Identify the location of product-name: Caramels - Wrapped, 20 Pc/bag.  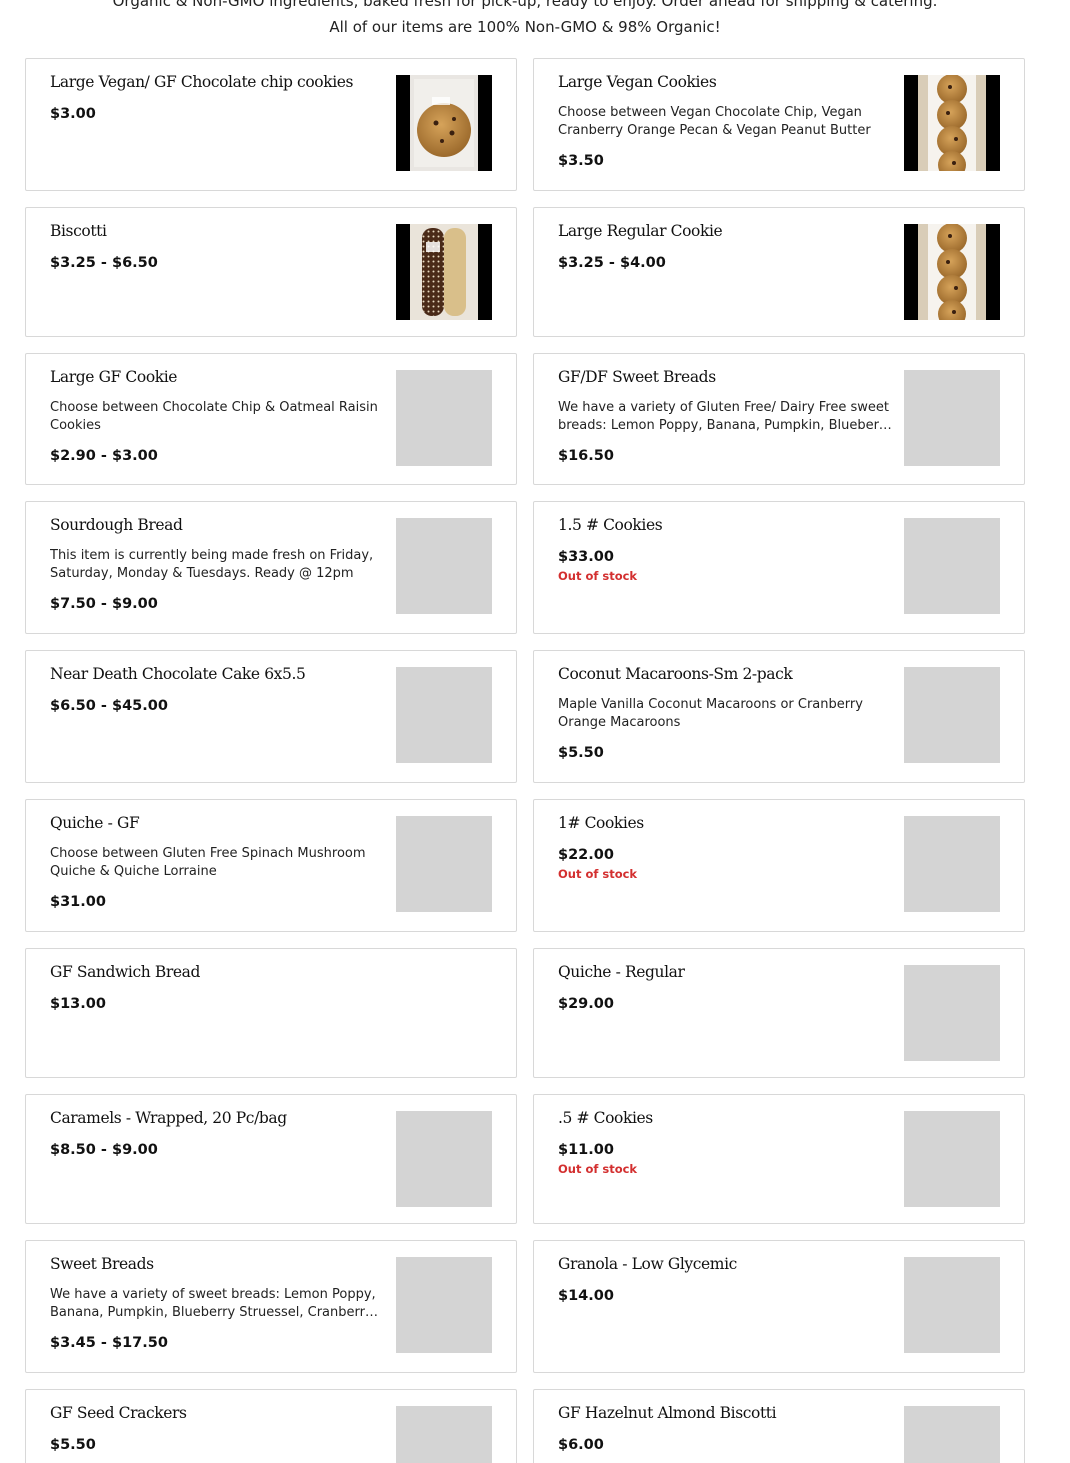
(217, 1118).